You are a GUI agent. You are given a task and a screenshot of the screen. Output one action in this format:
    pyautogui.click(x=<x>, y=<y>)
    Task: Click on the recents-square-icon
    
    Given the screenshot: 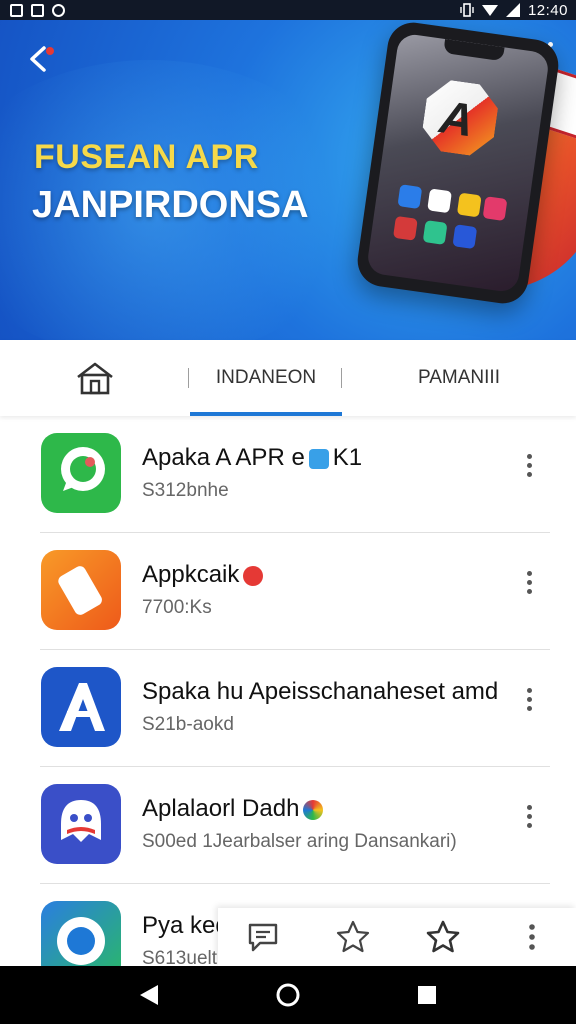 What is the action you would take?
    pyautogui.click(x=426, y=995)
    